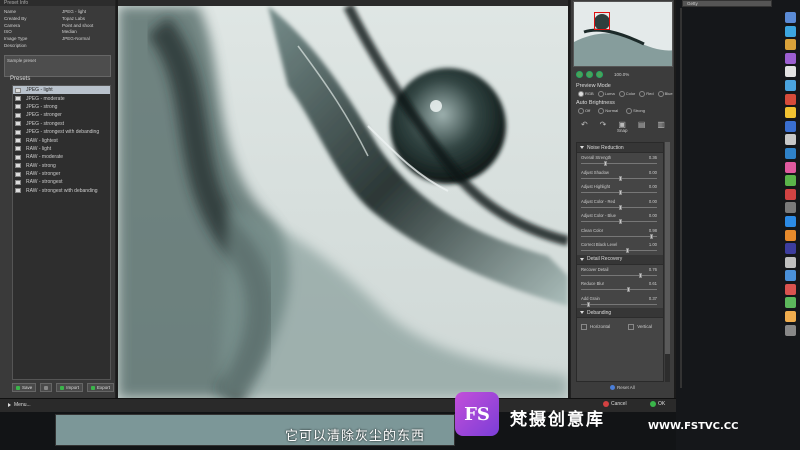  What do you see at coordinates (61, 115) in the screenshot?
I see `preset-item: JPEG - stronger` at bounding box center [61, 115].